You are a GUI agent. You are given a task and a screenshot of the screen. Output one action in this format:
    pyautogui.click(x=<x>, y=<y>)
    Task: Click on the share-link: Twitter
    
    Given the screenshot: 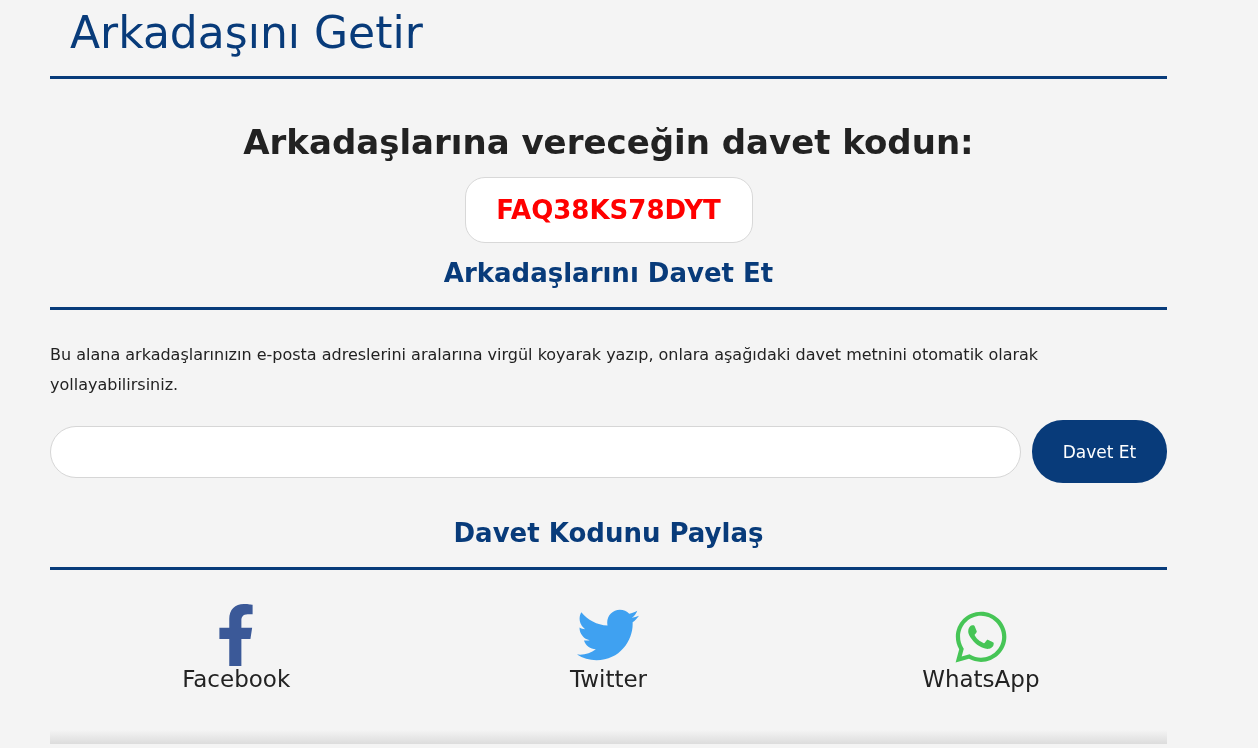 What is the action you would take?
    pyautogui.click(x=608, y=646)
    